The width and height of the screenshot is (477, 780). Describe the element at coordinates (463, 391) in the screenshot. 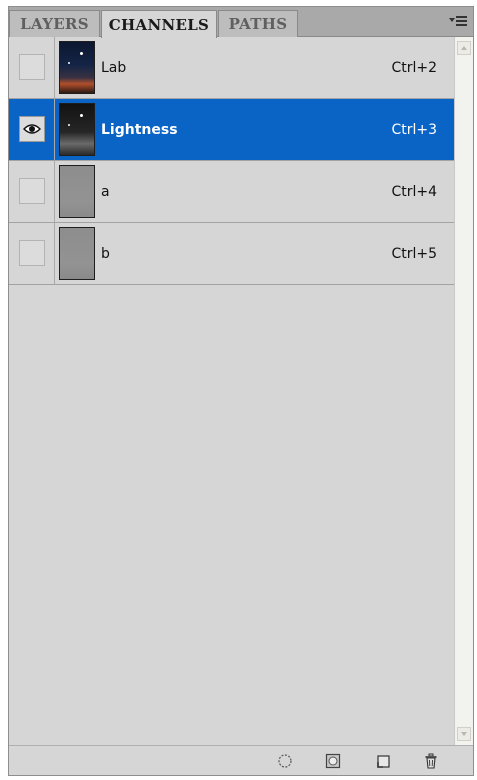

I see `vertical-scrollbar` at that location.